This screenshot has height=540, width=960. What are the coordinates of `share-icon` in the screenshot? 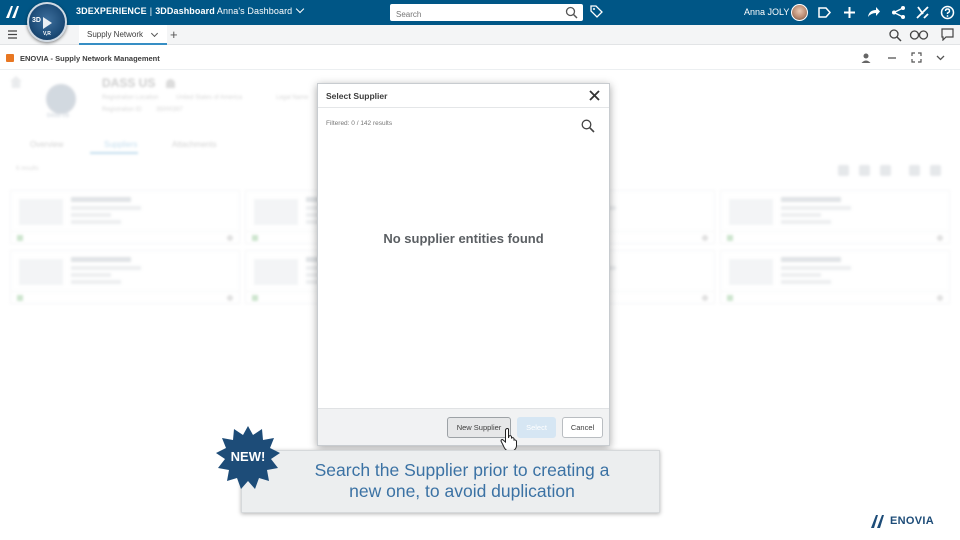 It's located at (898, 12).